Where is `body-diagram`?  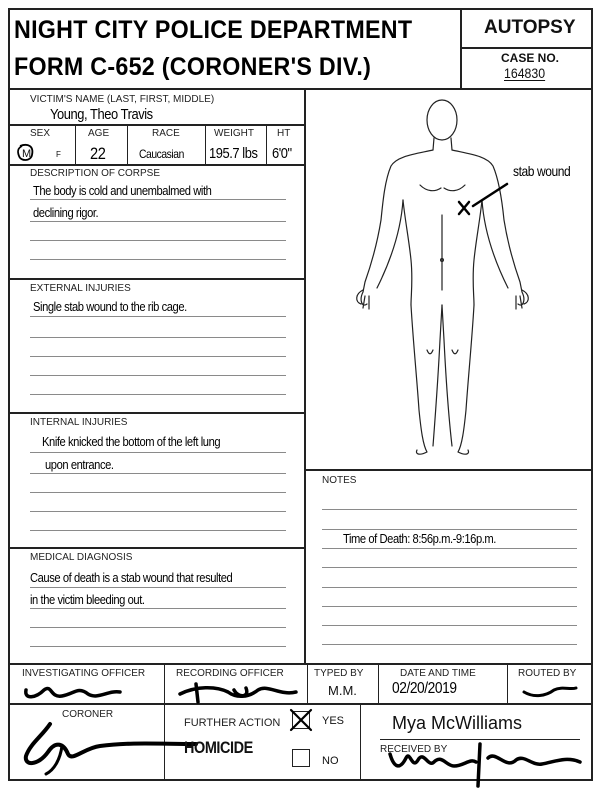
body-diagram is located at coordinates (442, 277).